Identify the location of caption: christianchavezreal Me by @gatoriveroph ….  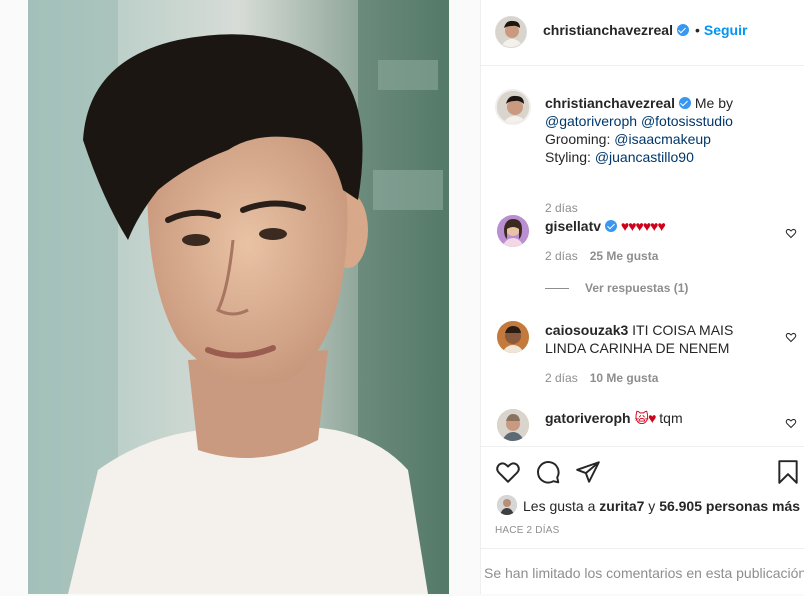
(646, 152).